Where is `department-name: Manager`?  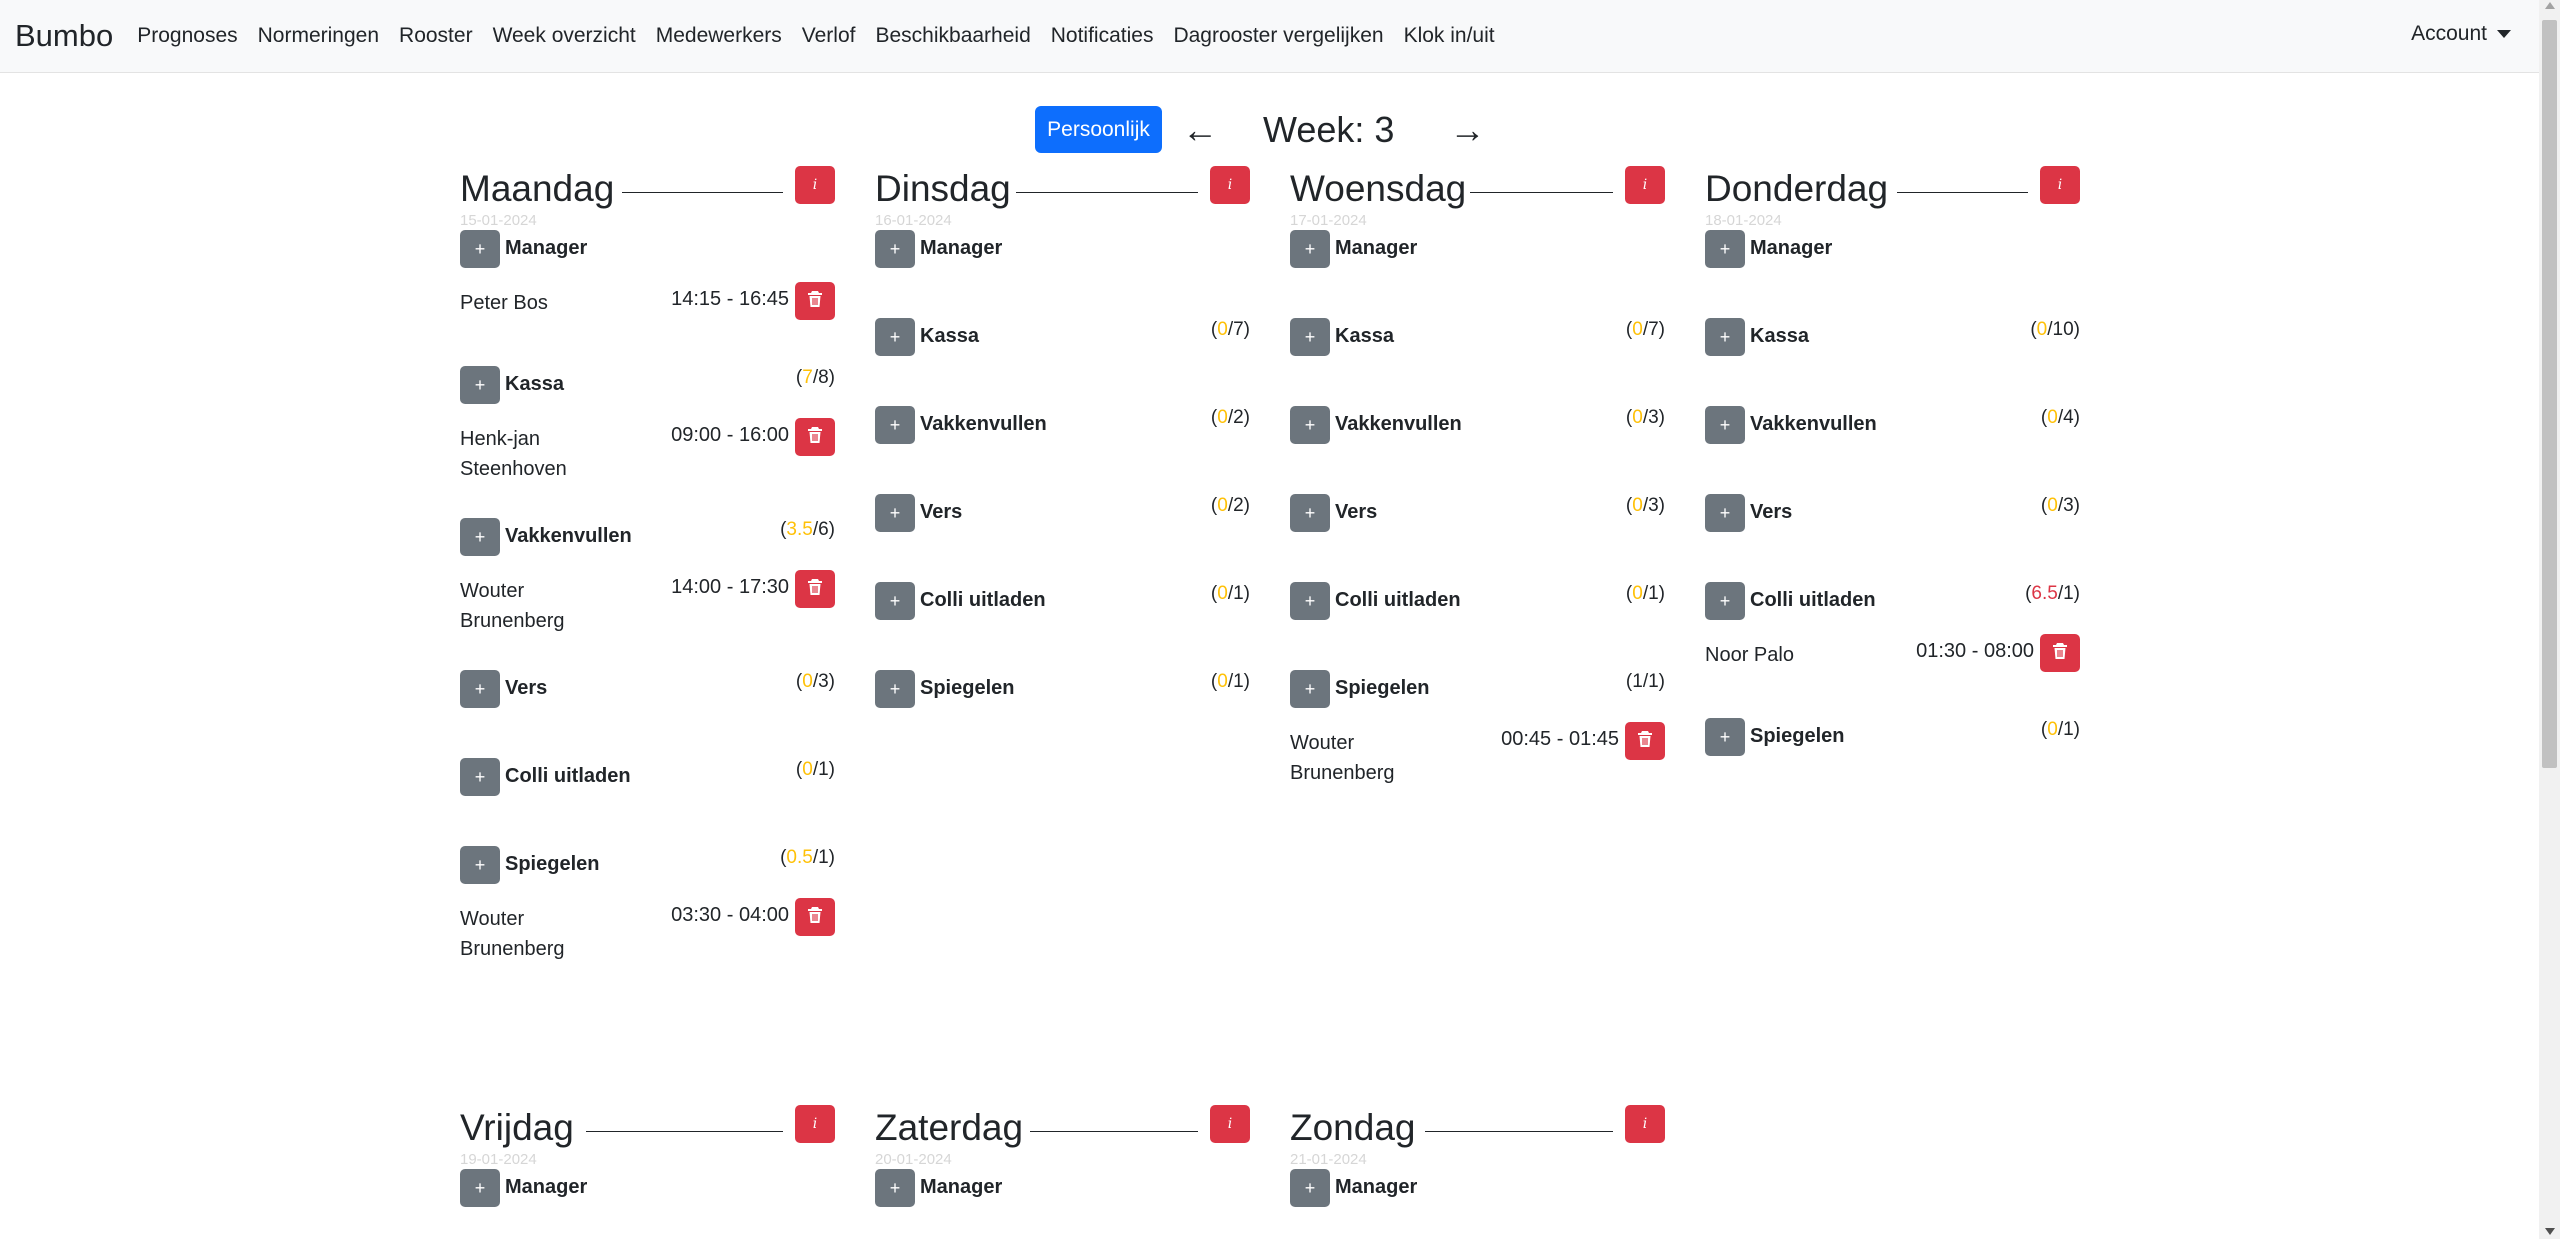
department-name: Manager is located at coordinates (961, 1187).